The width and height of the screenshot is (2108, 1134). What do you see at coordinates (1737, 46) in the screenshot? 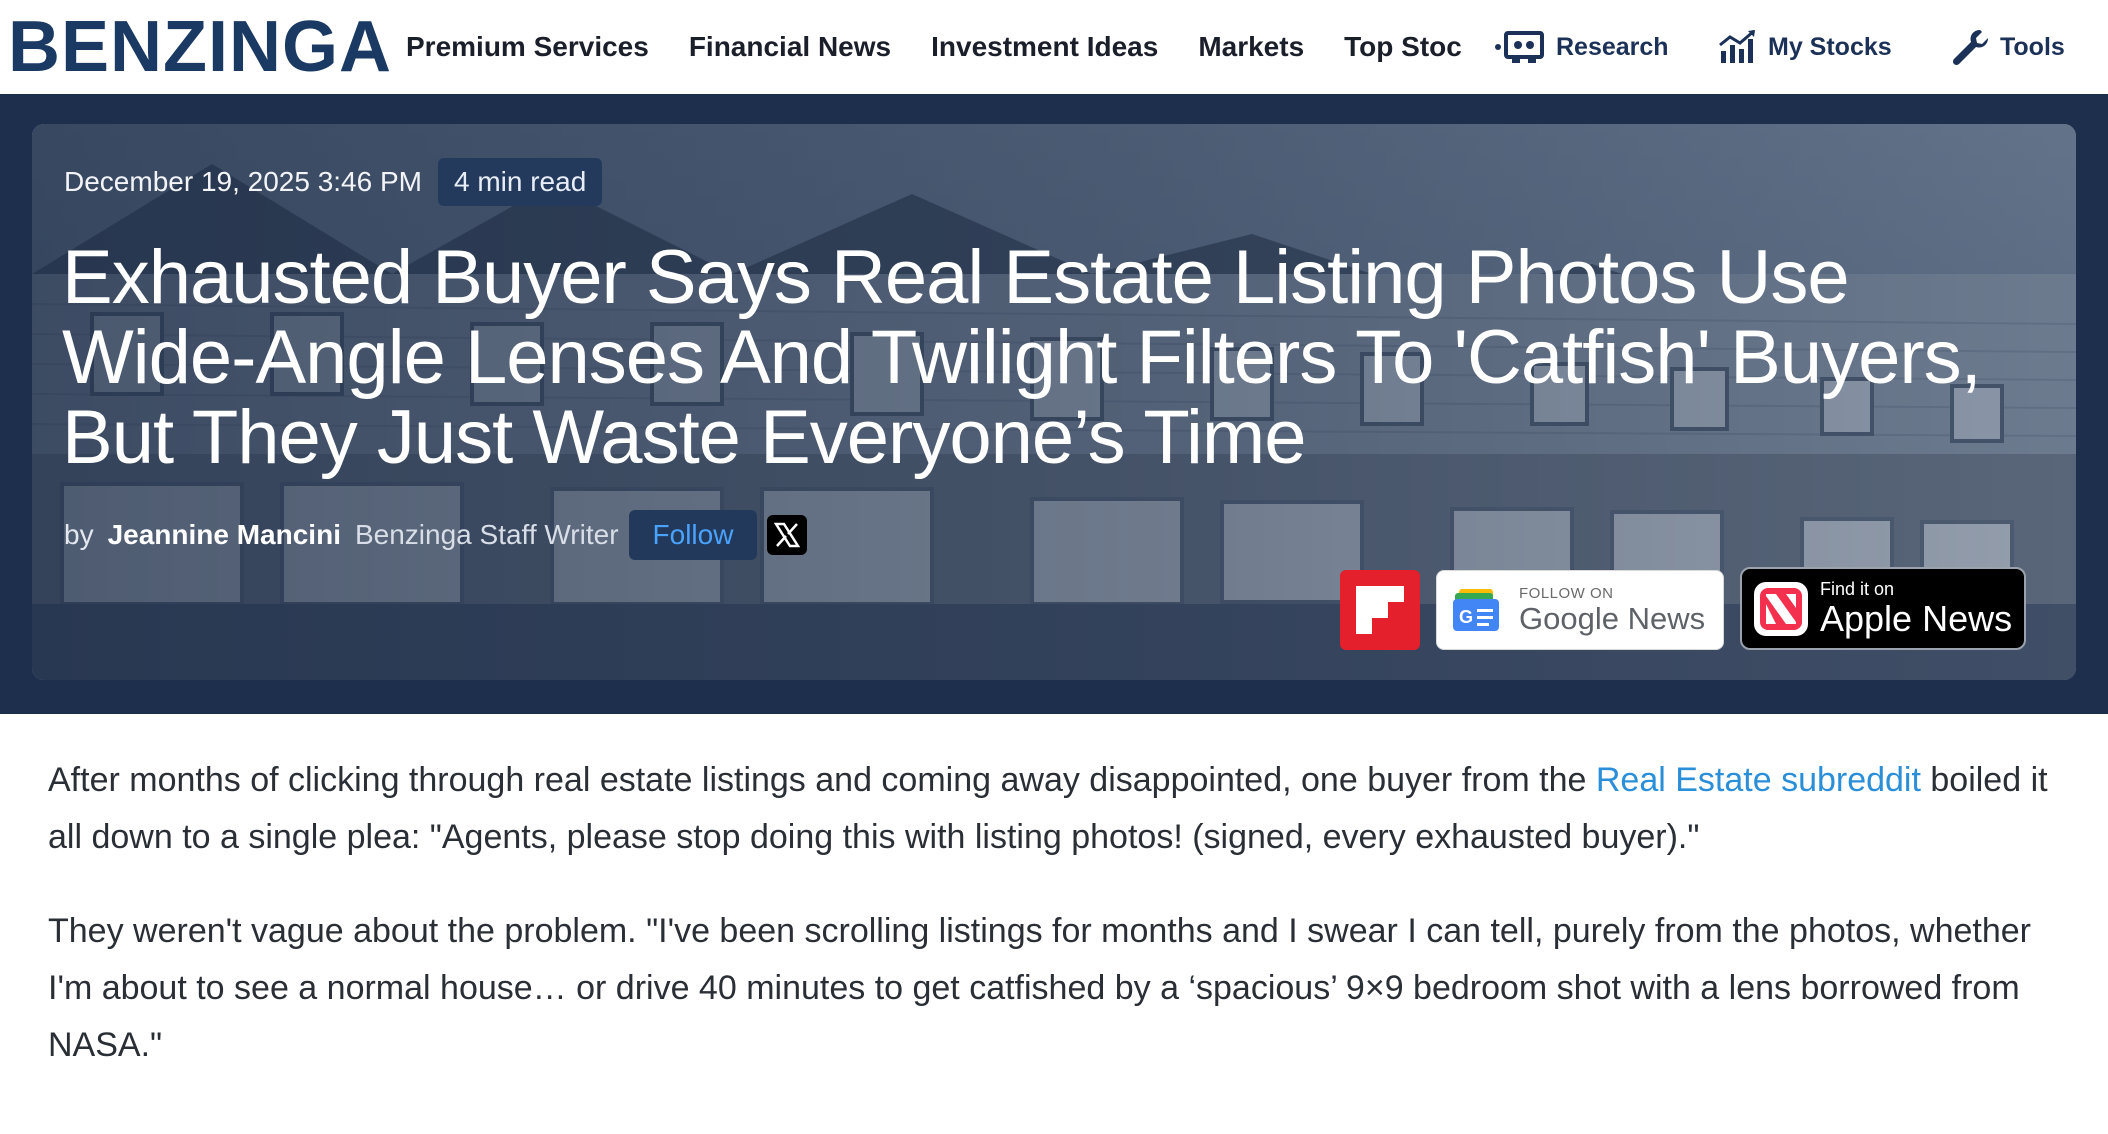
I see `chart-icon` at bounding box center [1737, 46].